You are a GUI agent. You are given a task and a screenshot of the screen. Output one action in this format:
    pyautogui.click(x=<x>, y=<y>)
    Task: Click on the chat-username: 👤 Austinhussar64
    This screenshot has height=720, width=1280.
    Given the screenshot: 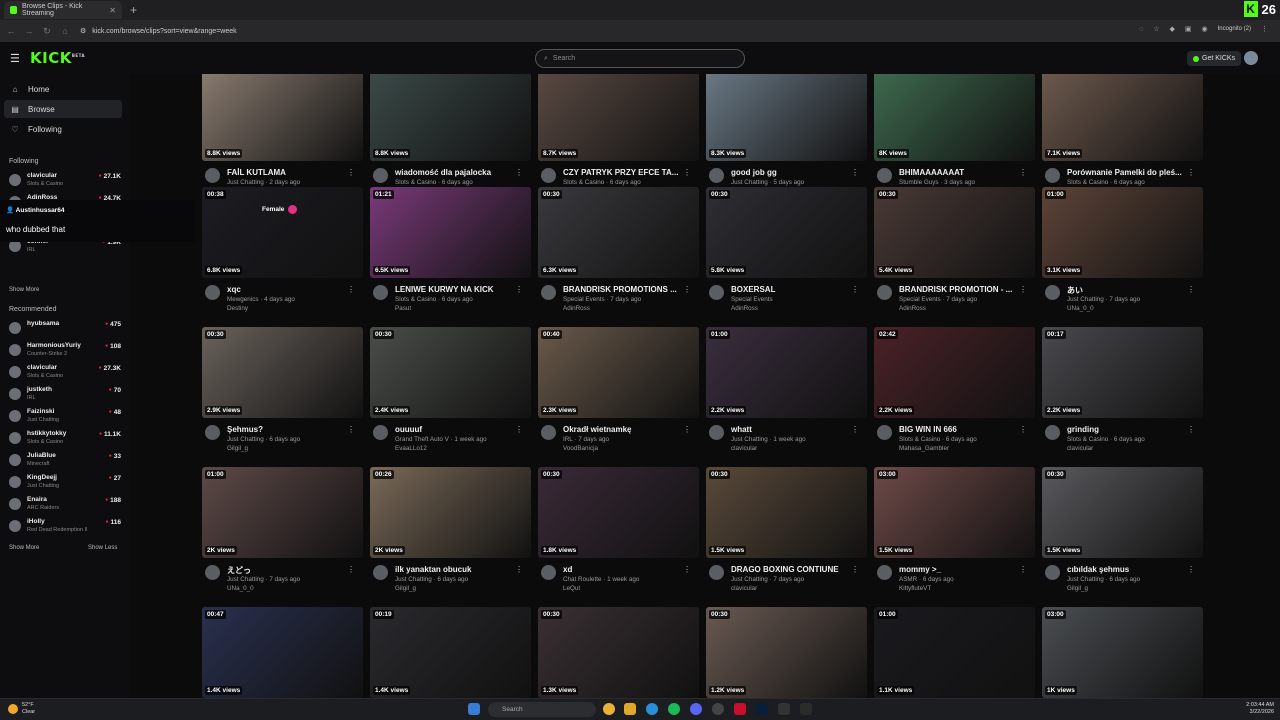 What is the action you would take?
    pyautogui.click(x=35, y=210)
    